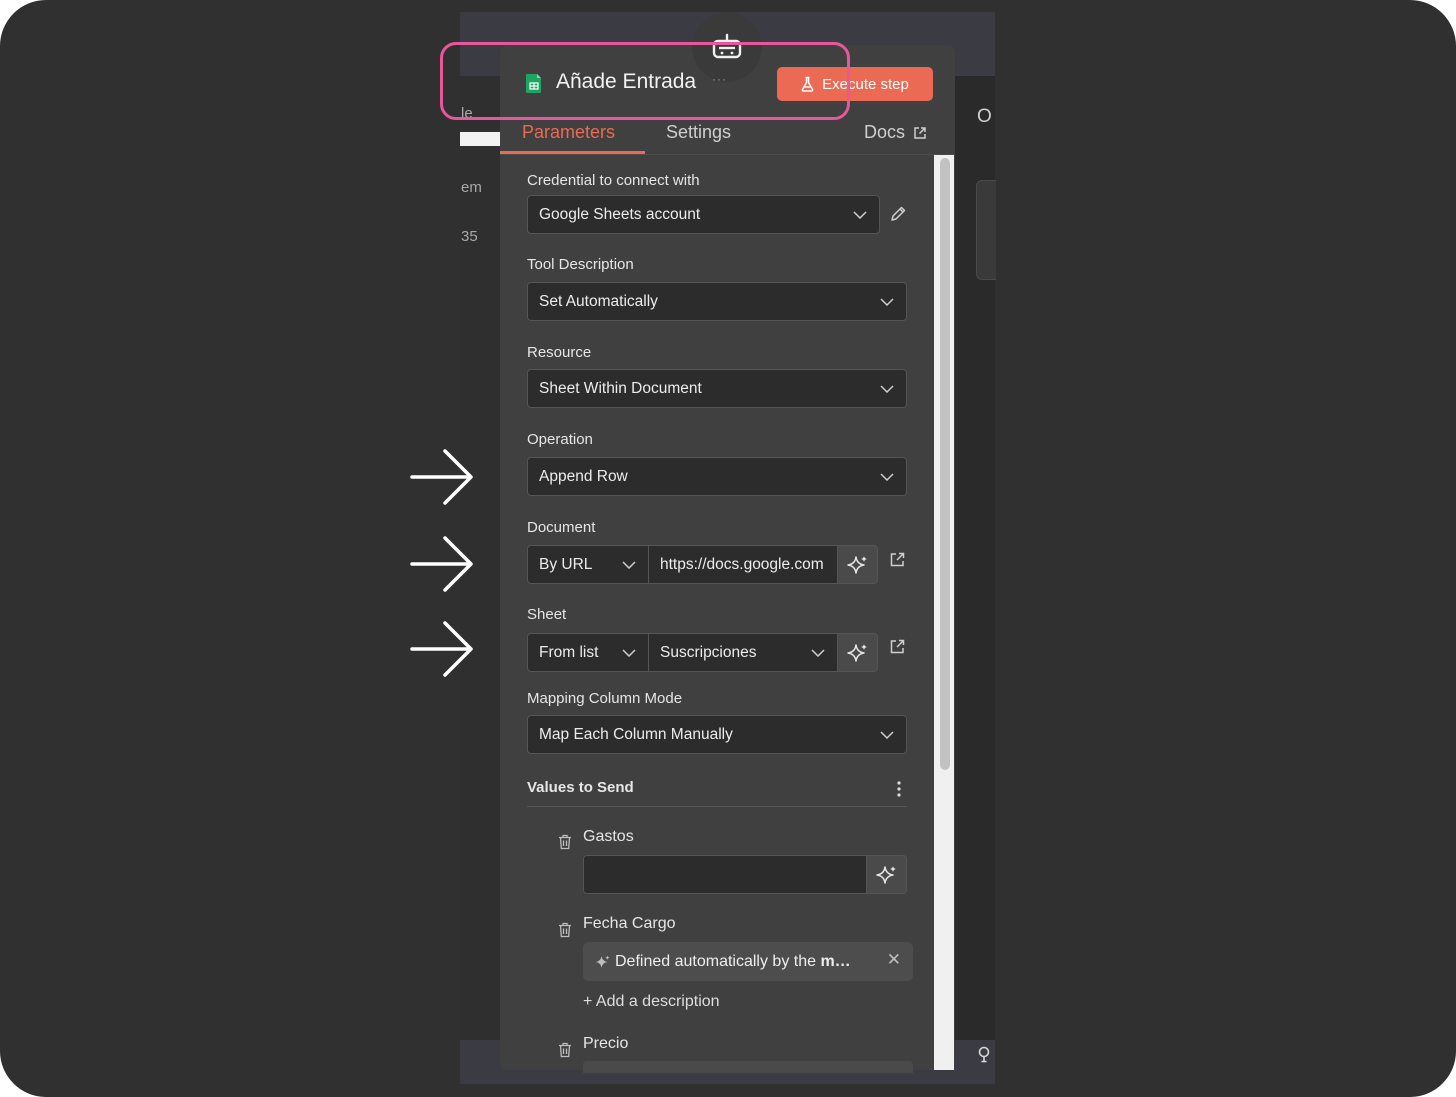 This screenshot has width=1456, height=1097. I want to click on add-description-link: + Add a description, so click(651, 1002).